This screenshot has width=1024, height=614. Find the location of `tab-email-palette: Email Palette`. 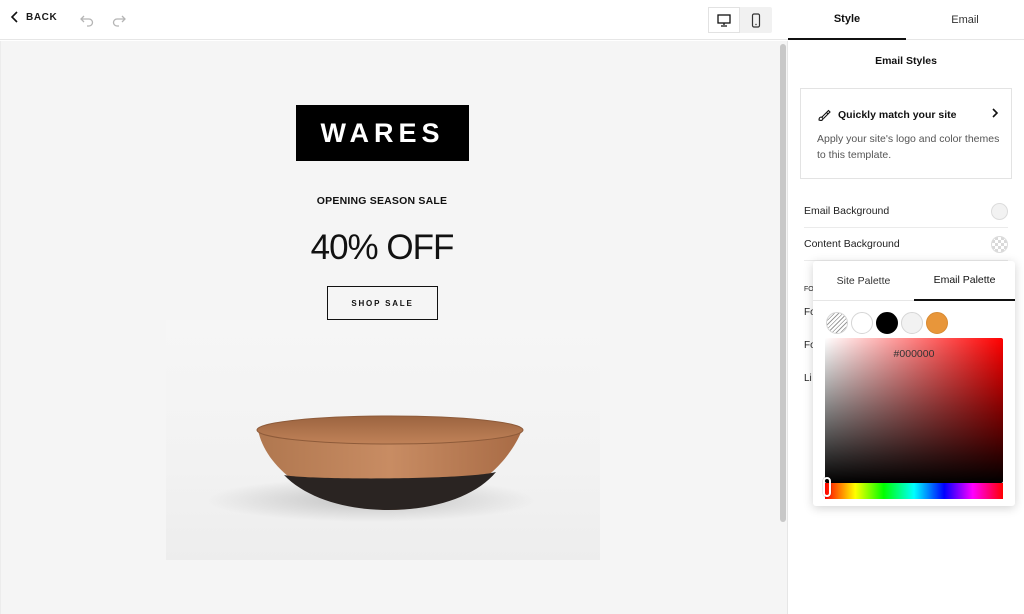

tab-email-palette: Email Palette is located at coordinates (964, 281).